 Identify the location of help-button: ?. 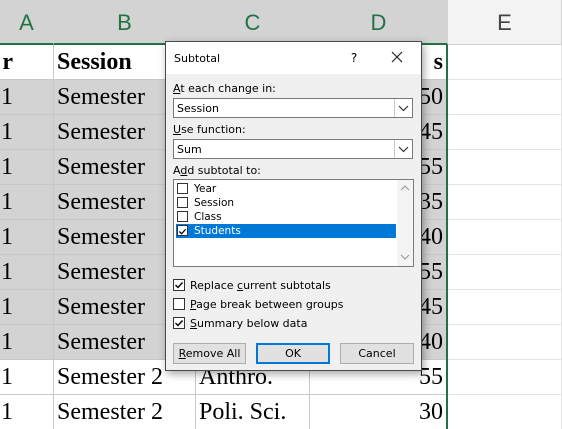
(354, 58).